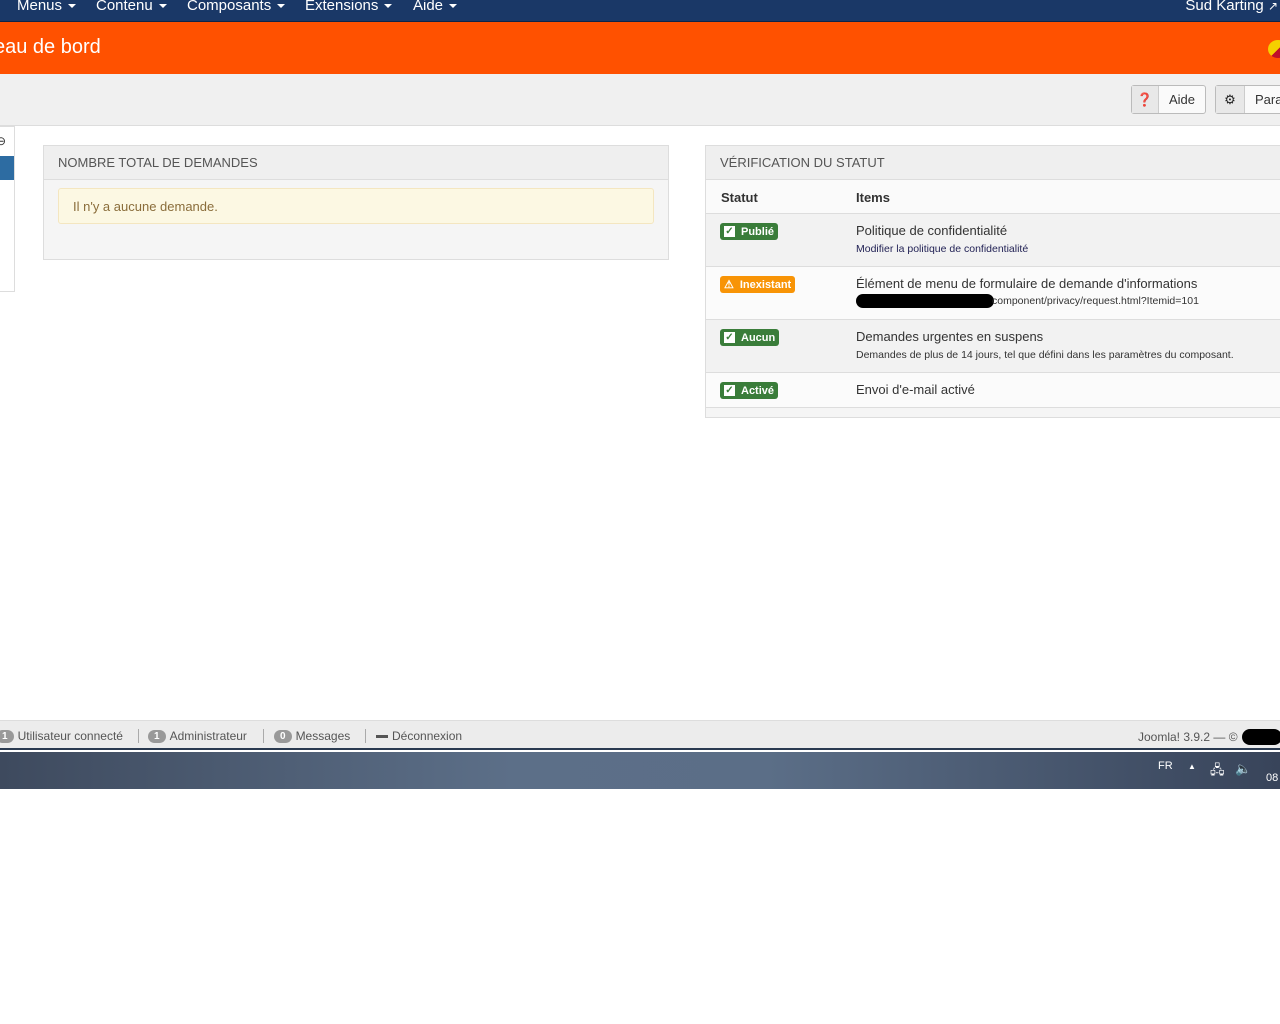 This screenshot has width=1280, height=1024. What do you see at coordinates (70, 736) in the screenshot?
I see `users-label: Utilisateur connecté` at bounding box center [70, 736].